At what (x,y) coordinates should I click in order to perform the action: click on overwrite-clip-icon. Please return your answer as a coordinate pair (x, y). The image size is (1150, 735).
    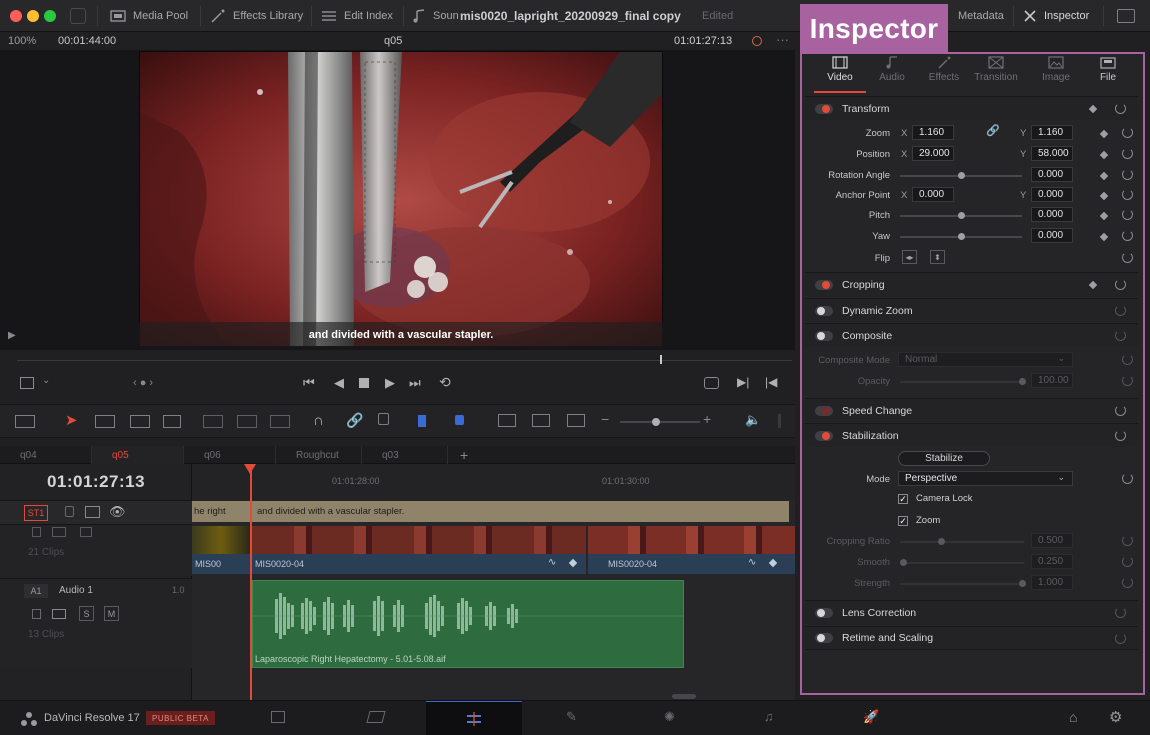
    Looking at the image, I should click on (247, 421).